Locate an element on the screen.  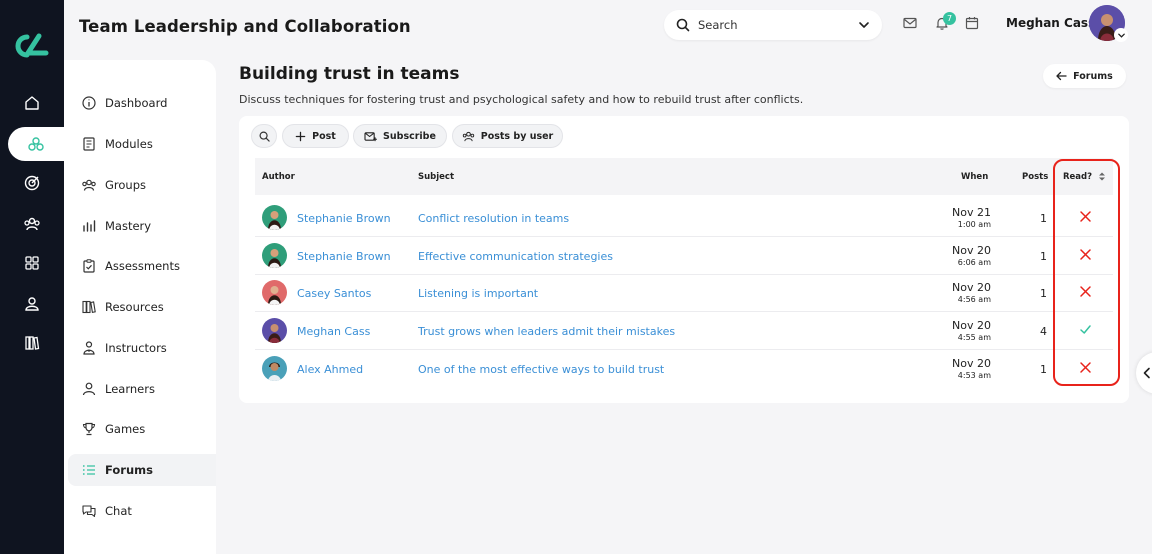
post-date: Nov 20 is located at coordinates (971, 325).